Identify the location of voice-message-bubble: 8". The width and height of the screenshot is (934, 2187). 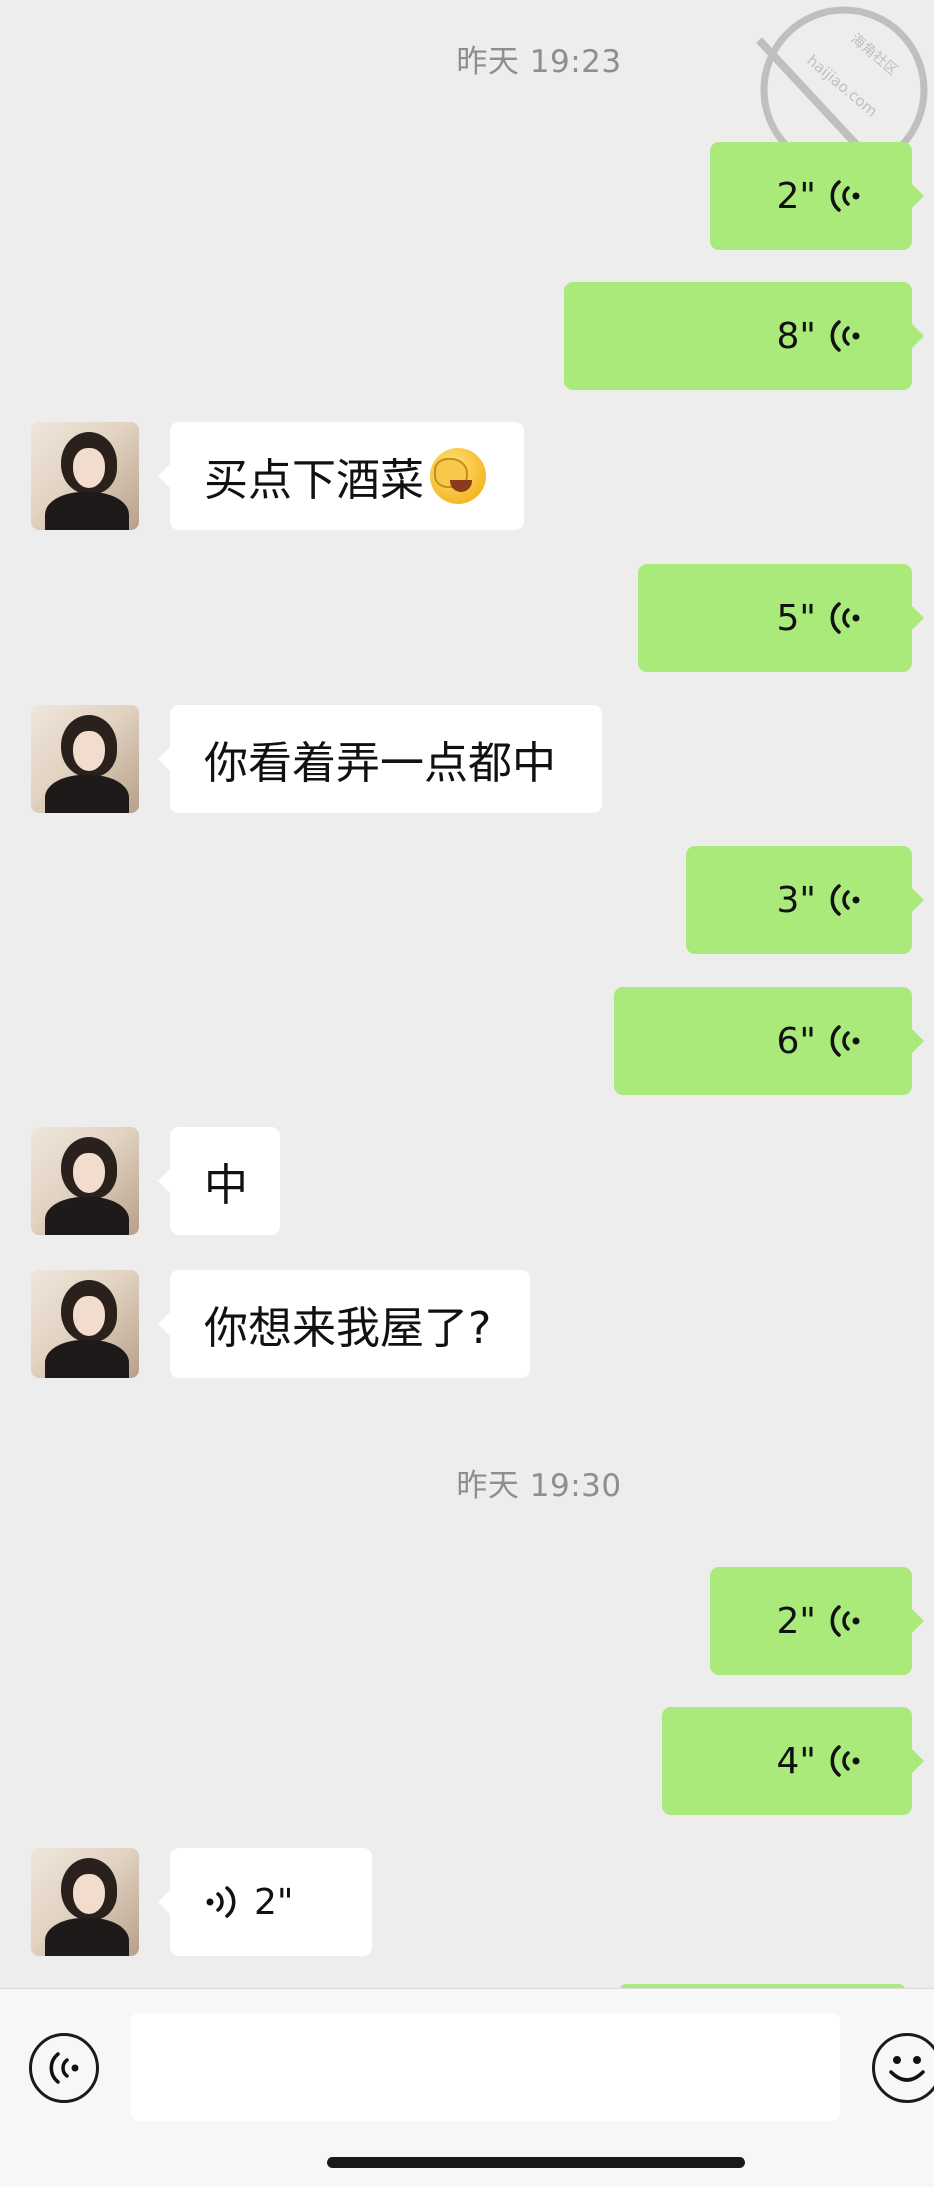
(744, 336).